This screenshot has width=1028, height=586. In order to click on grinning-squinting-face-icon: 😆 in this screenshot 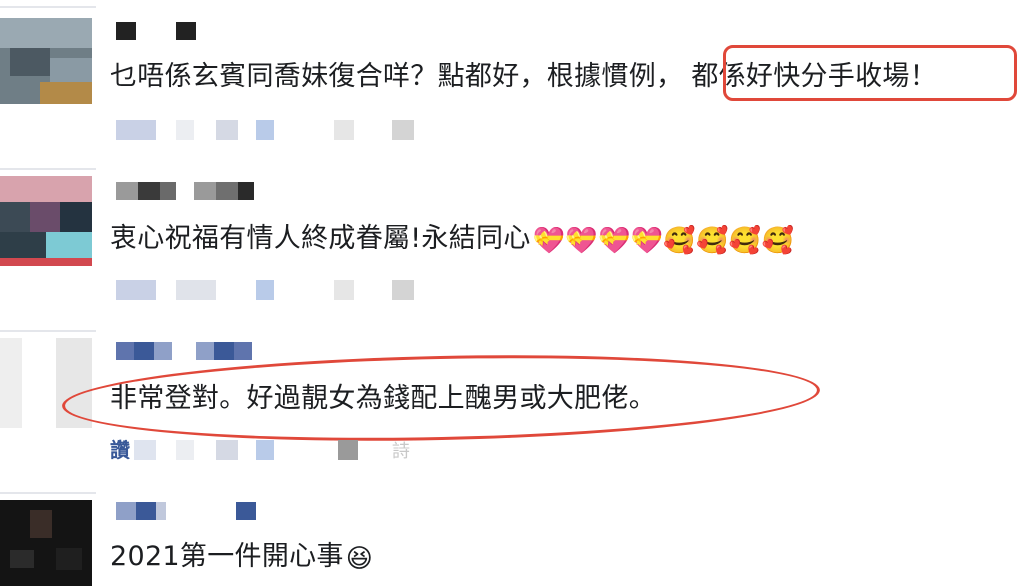, I will do `click(359, 559)`.